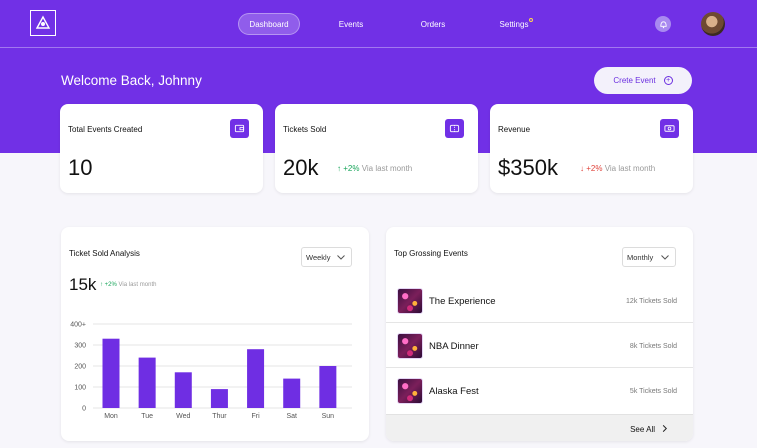  Describe the element at coordinates (713, 24) in the screenshot. I see `user-avatar` at that location.